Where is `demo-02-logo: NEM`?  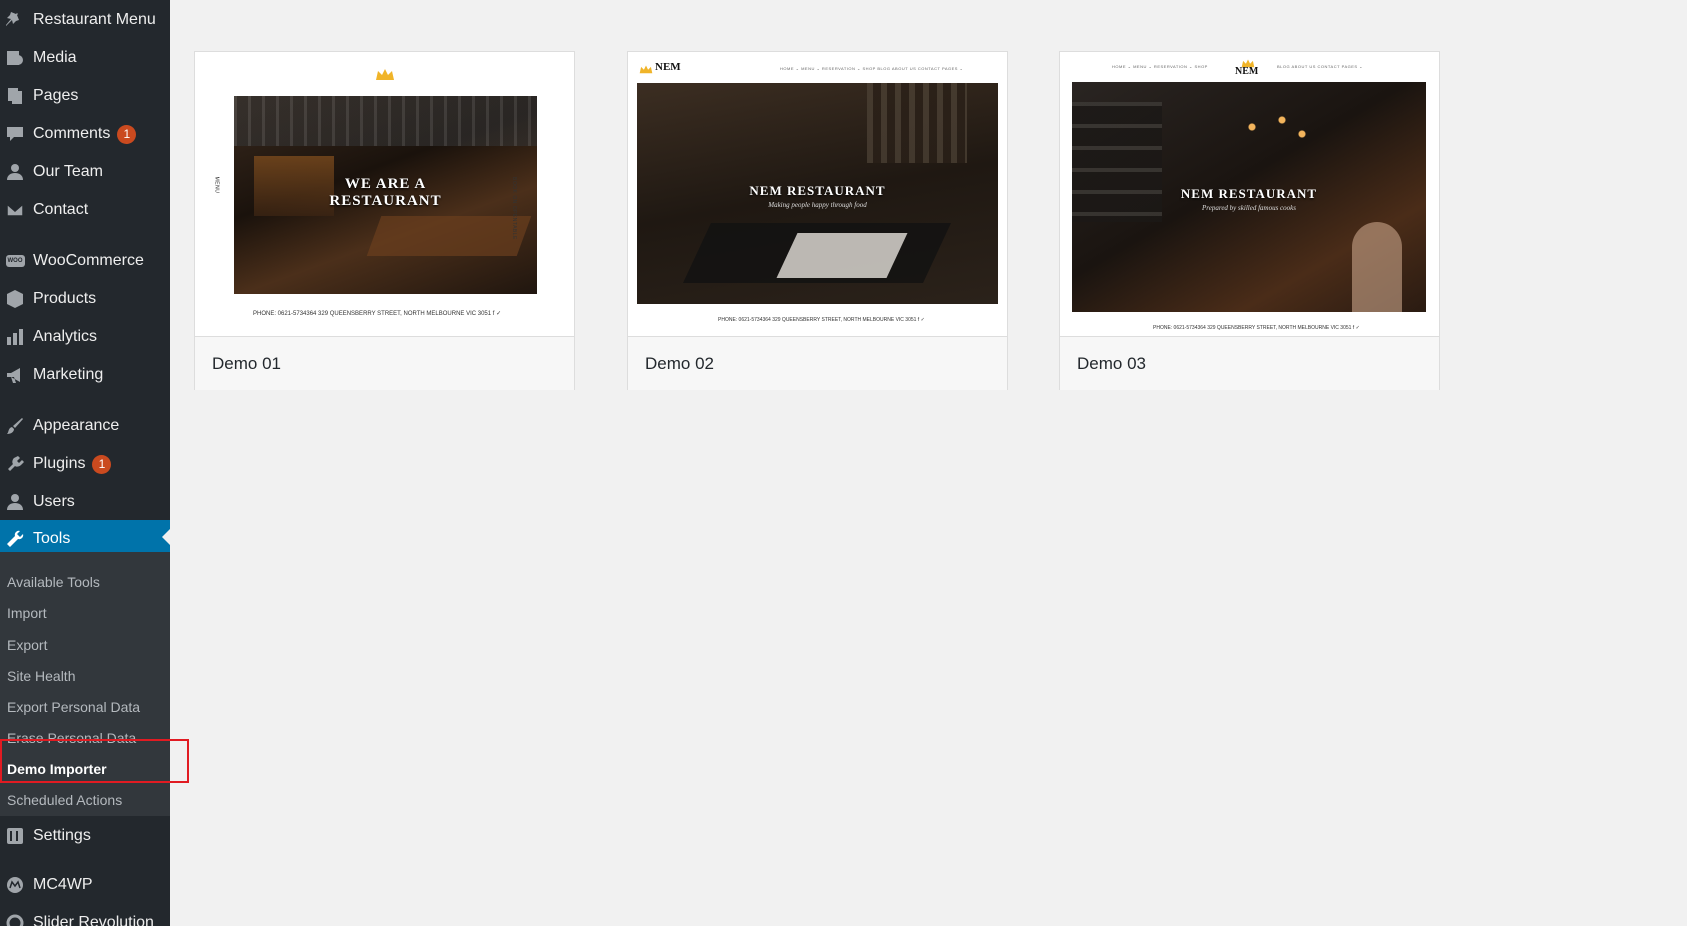 demo-02-logo: NEM is located at coordinates (668, 67).